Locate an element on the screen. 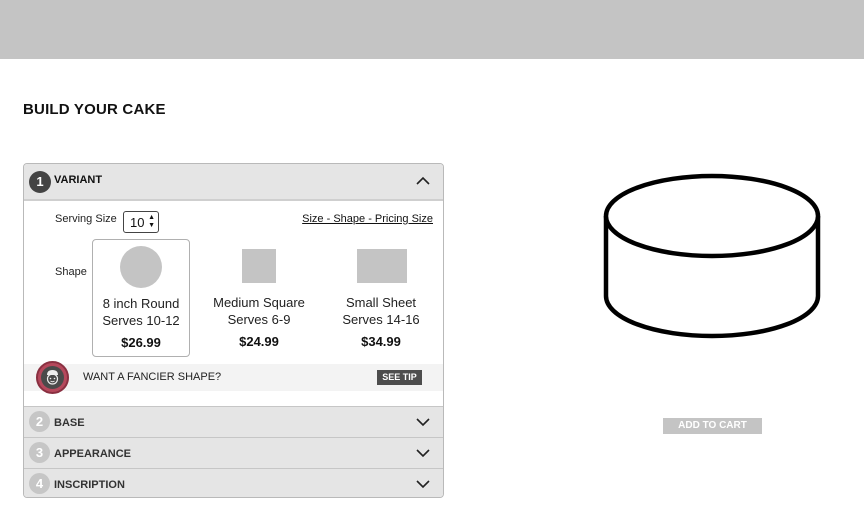  section-title: APPEARANCE is located at coordinates (93, 454).